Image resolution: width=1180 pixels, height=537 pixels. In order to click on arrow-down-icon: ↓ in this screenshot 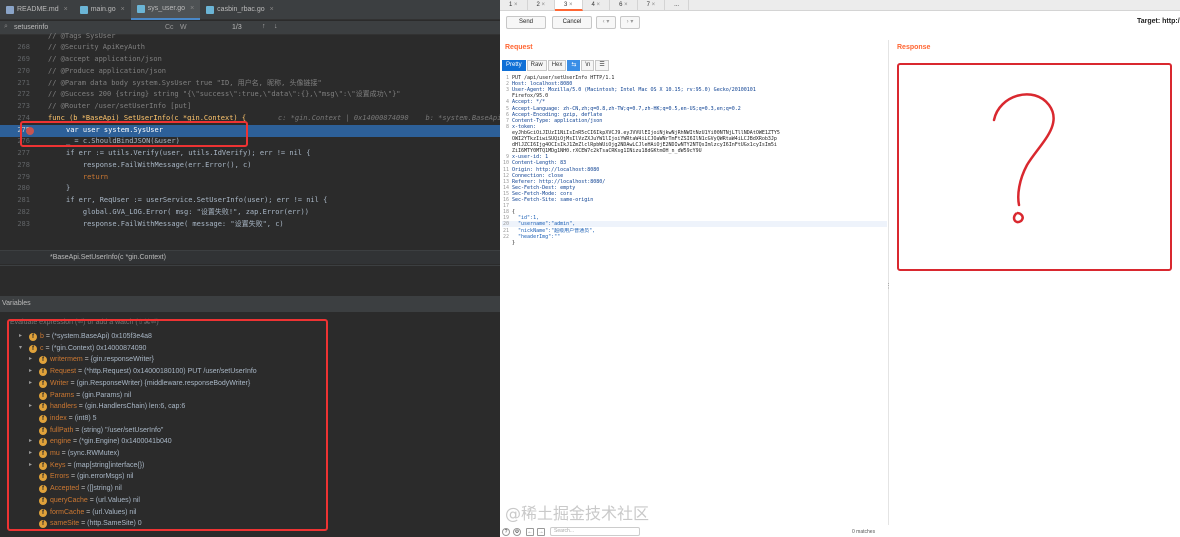, I will do `click(276, 26)`.